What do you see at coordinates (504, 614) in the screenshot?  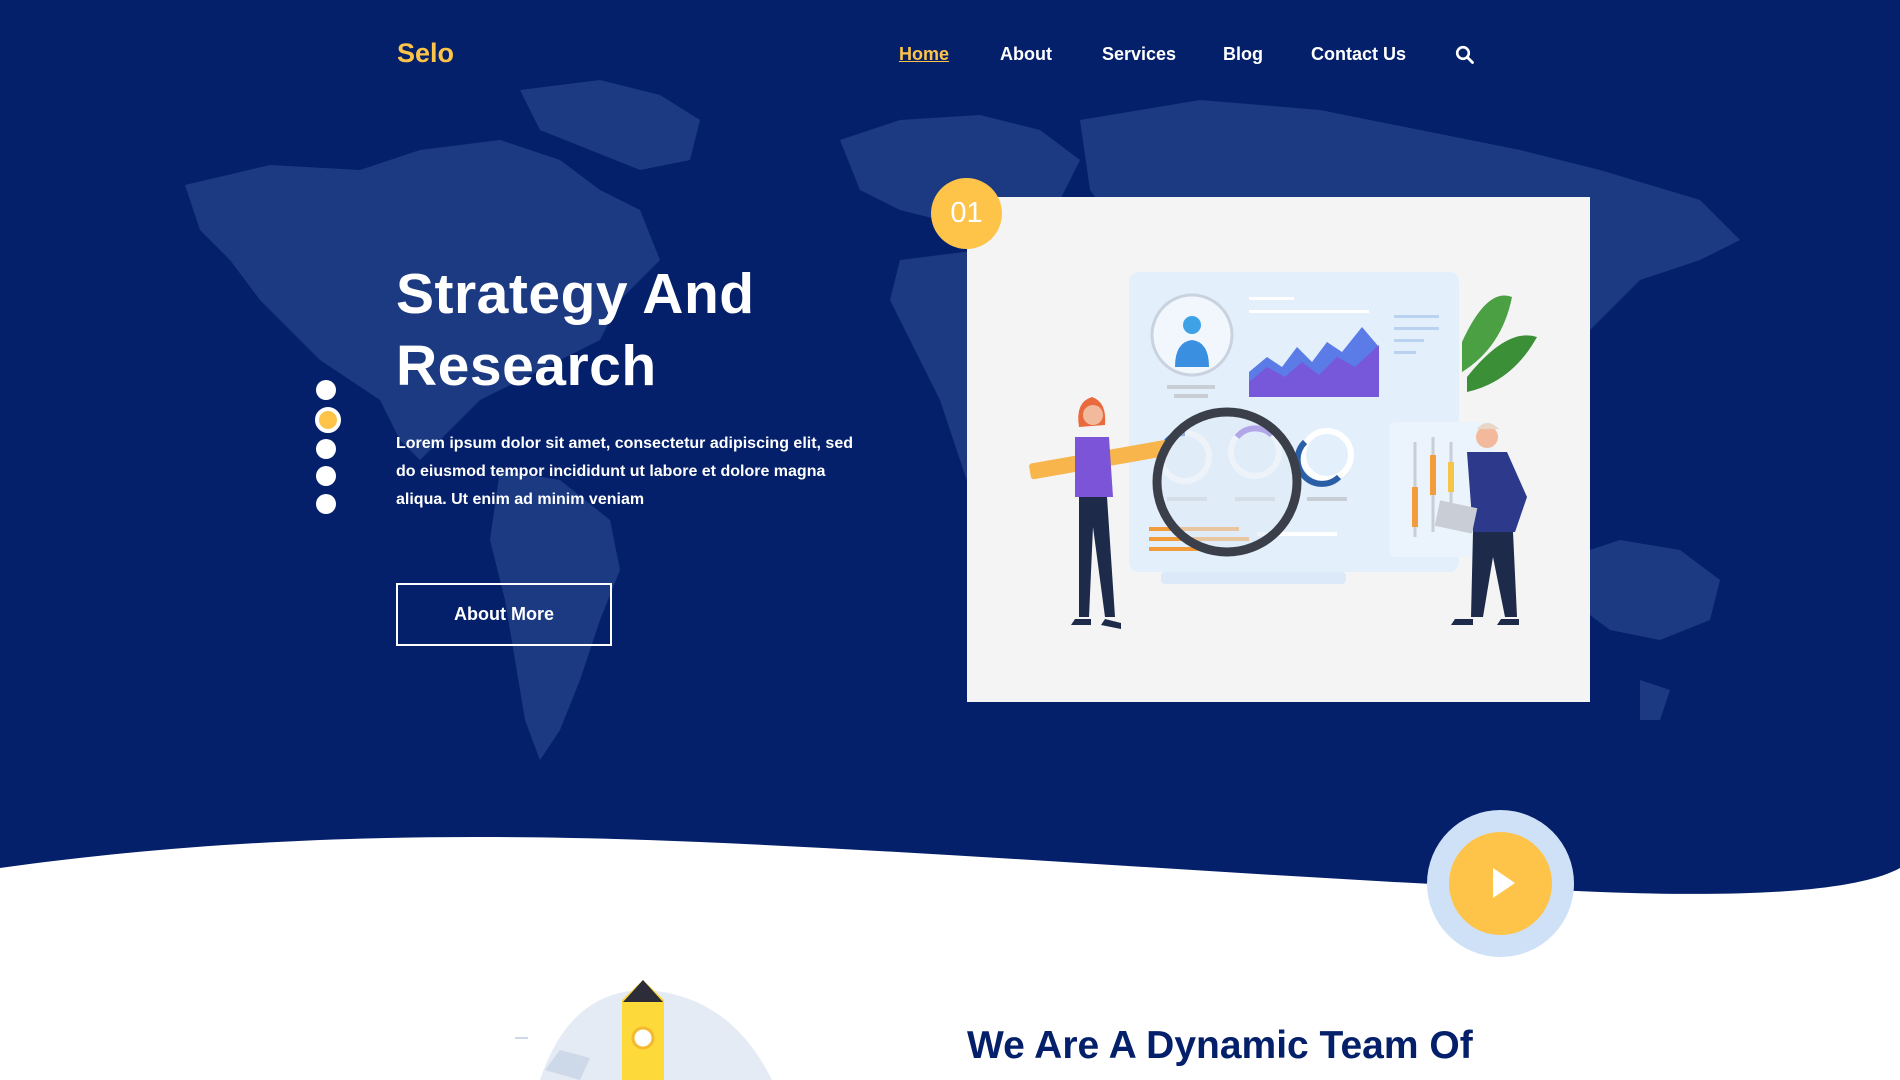 I see `about-more-button: About More` at bounding box center [504, 614].